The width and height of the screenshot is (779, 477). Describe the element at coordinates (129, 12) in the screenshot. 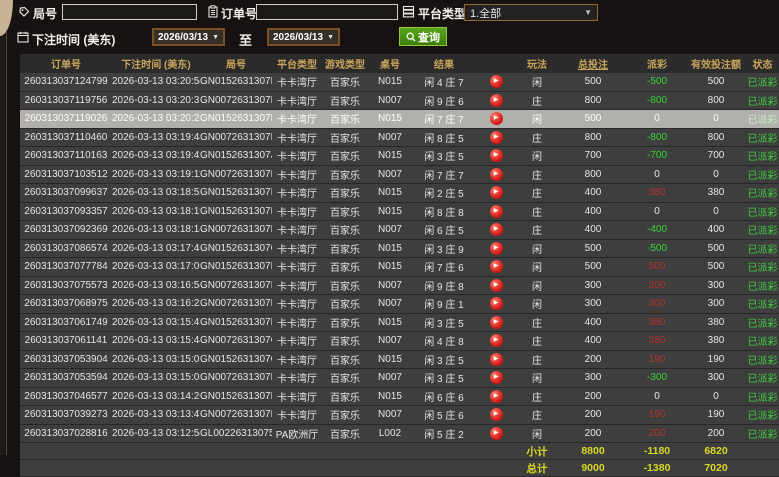

I see `round-number-input` at that location.